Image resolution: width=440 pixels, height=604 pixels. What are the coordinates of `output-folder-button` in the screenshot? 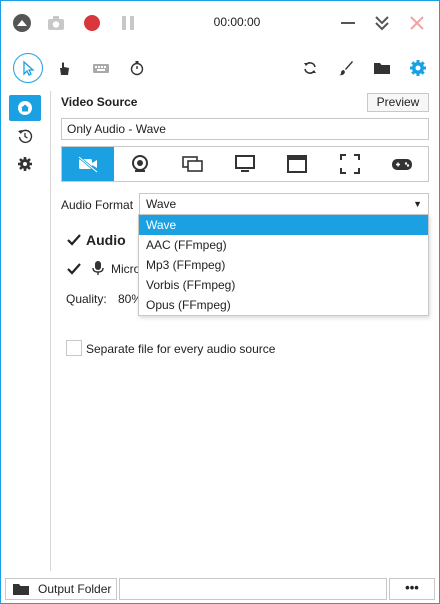 It's located at (382, 68).